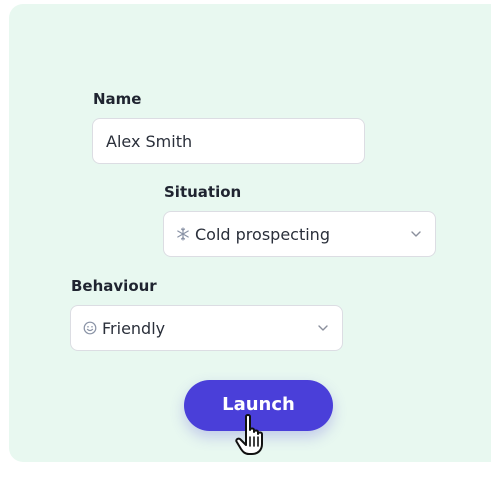 The width and height of the screenshot is (491, 489). Describe the element at coordinates (149, 141) in the screenshot. I see `name-input-value: Alex Smith` at that location.